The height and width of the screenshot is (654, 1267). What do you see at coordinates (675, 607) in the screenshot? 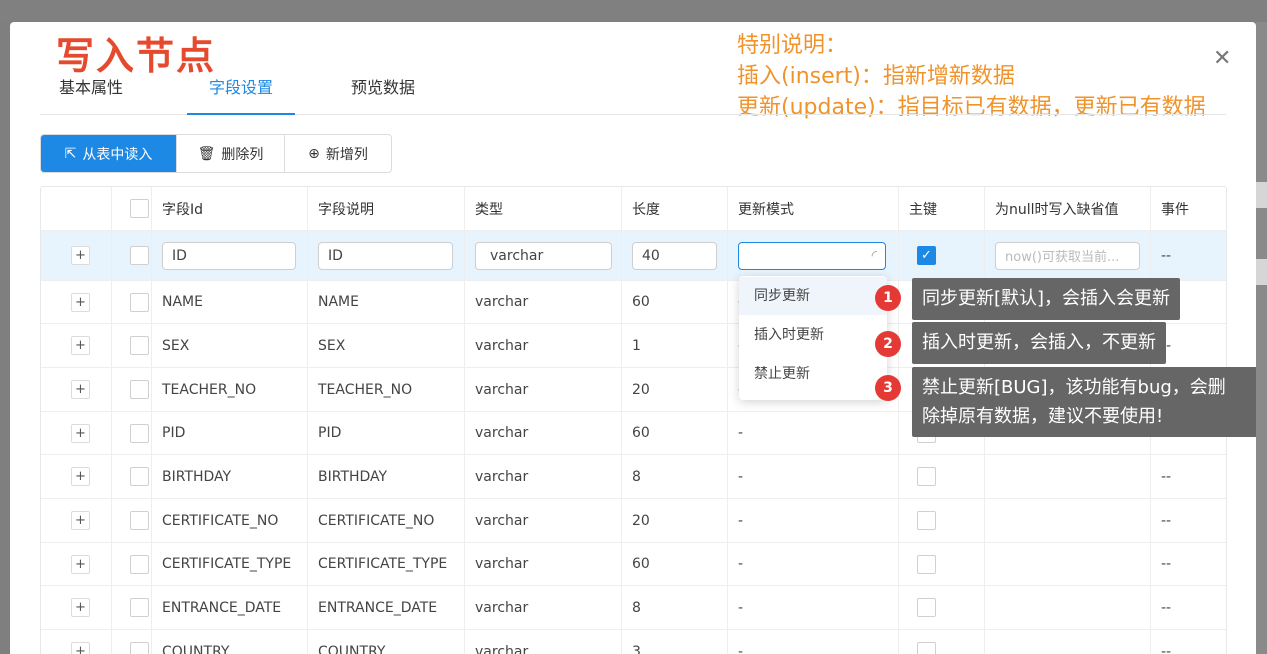
I see `length-cell: 8` at bounding box center [675, 607].